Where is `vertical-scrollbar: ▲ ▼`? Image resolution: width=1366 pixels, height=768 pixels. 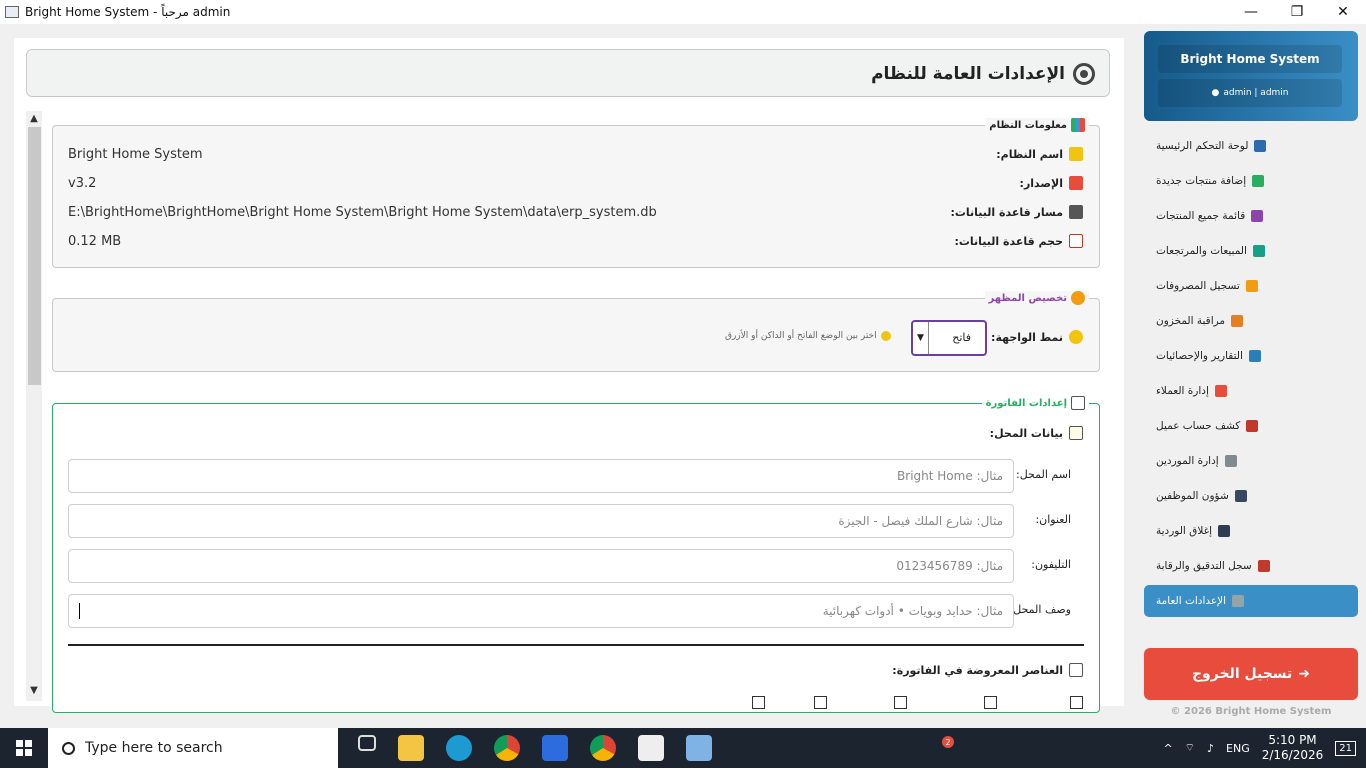 vertical-scrollbar: ▲ ▼ is located at coordinates (34, 406).